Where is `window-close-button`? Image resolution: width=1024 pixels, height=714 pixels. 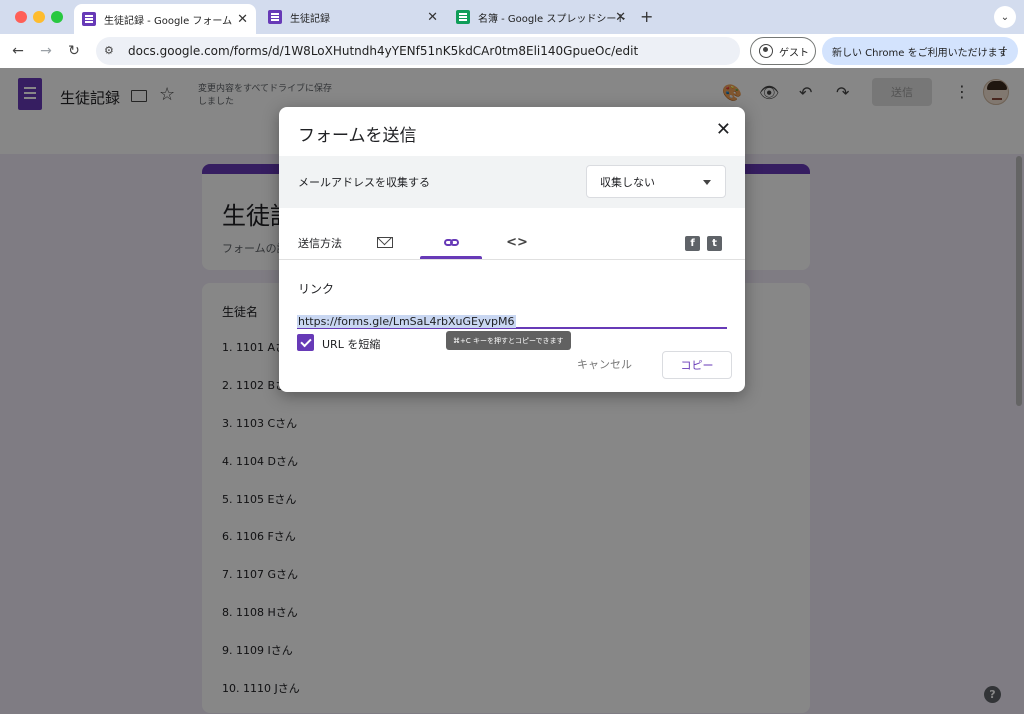 window-close-button is located at coordinates (21, 17).